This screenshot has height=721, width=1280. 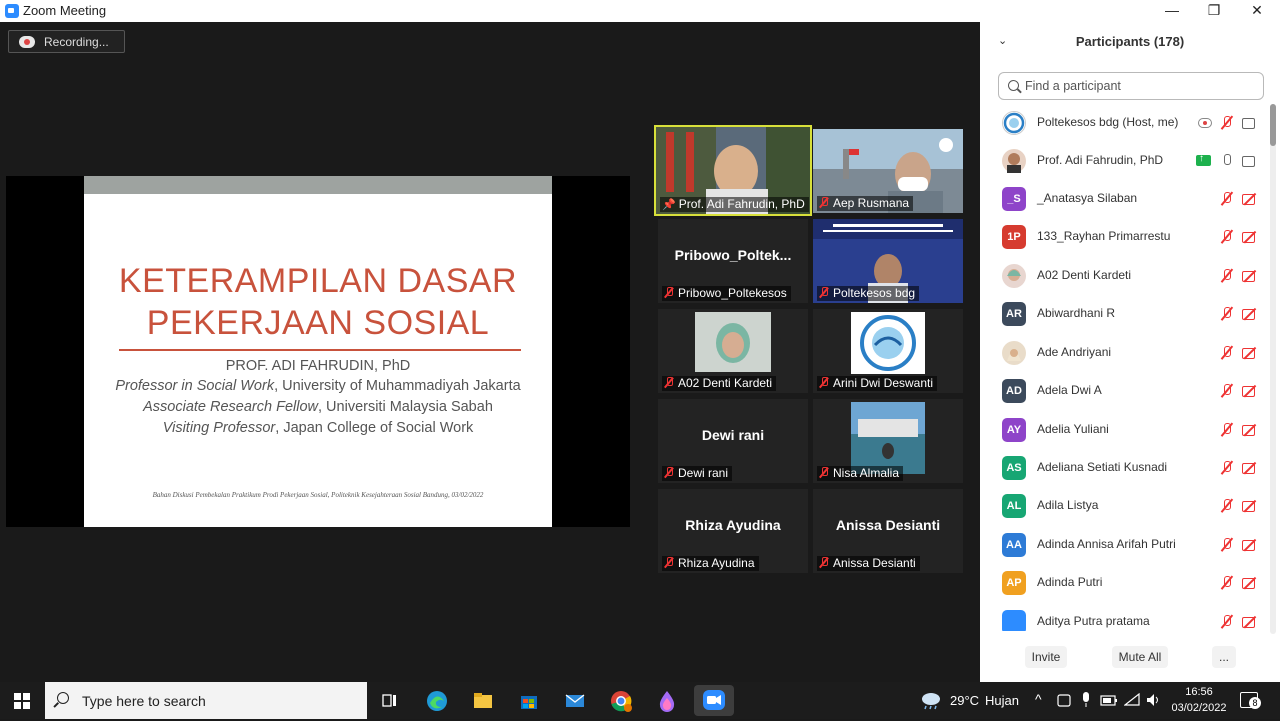 I want to click on participant-name: _Anatasya Silaban, so click(x=1087, y=198).